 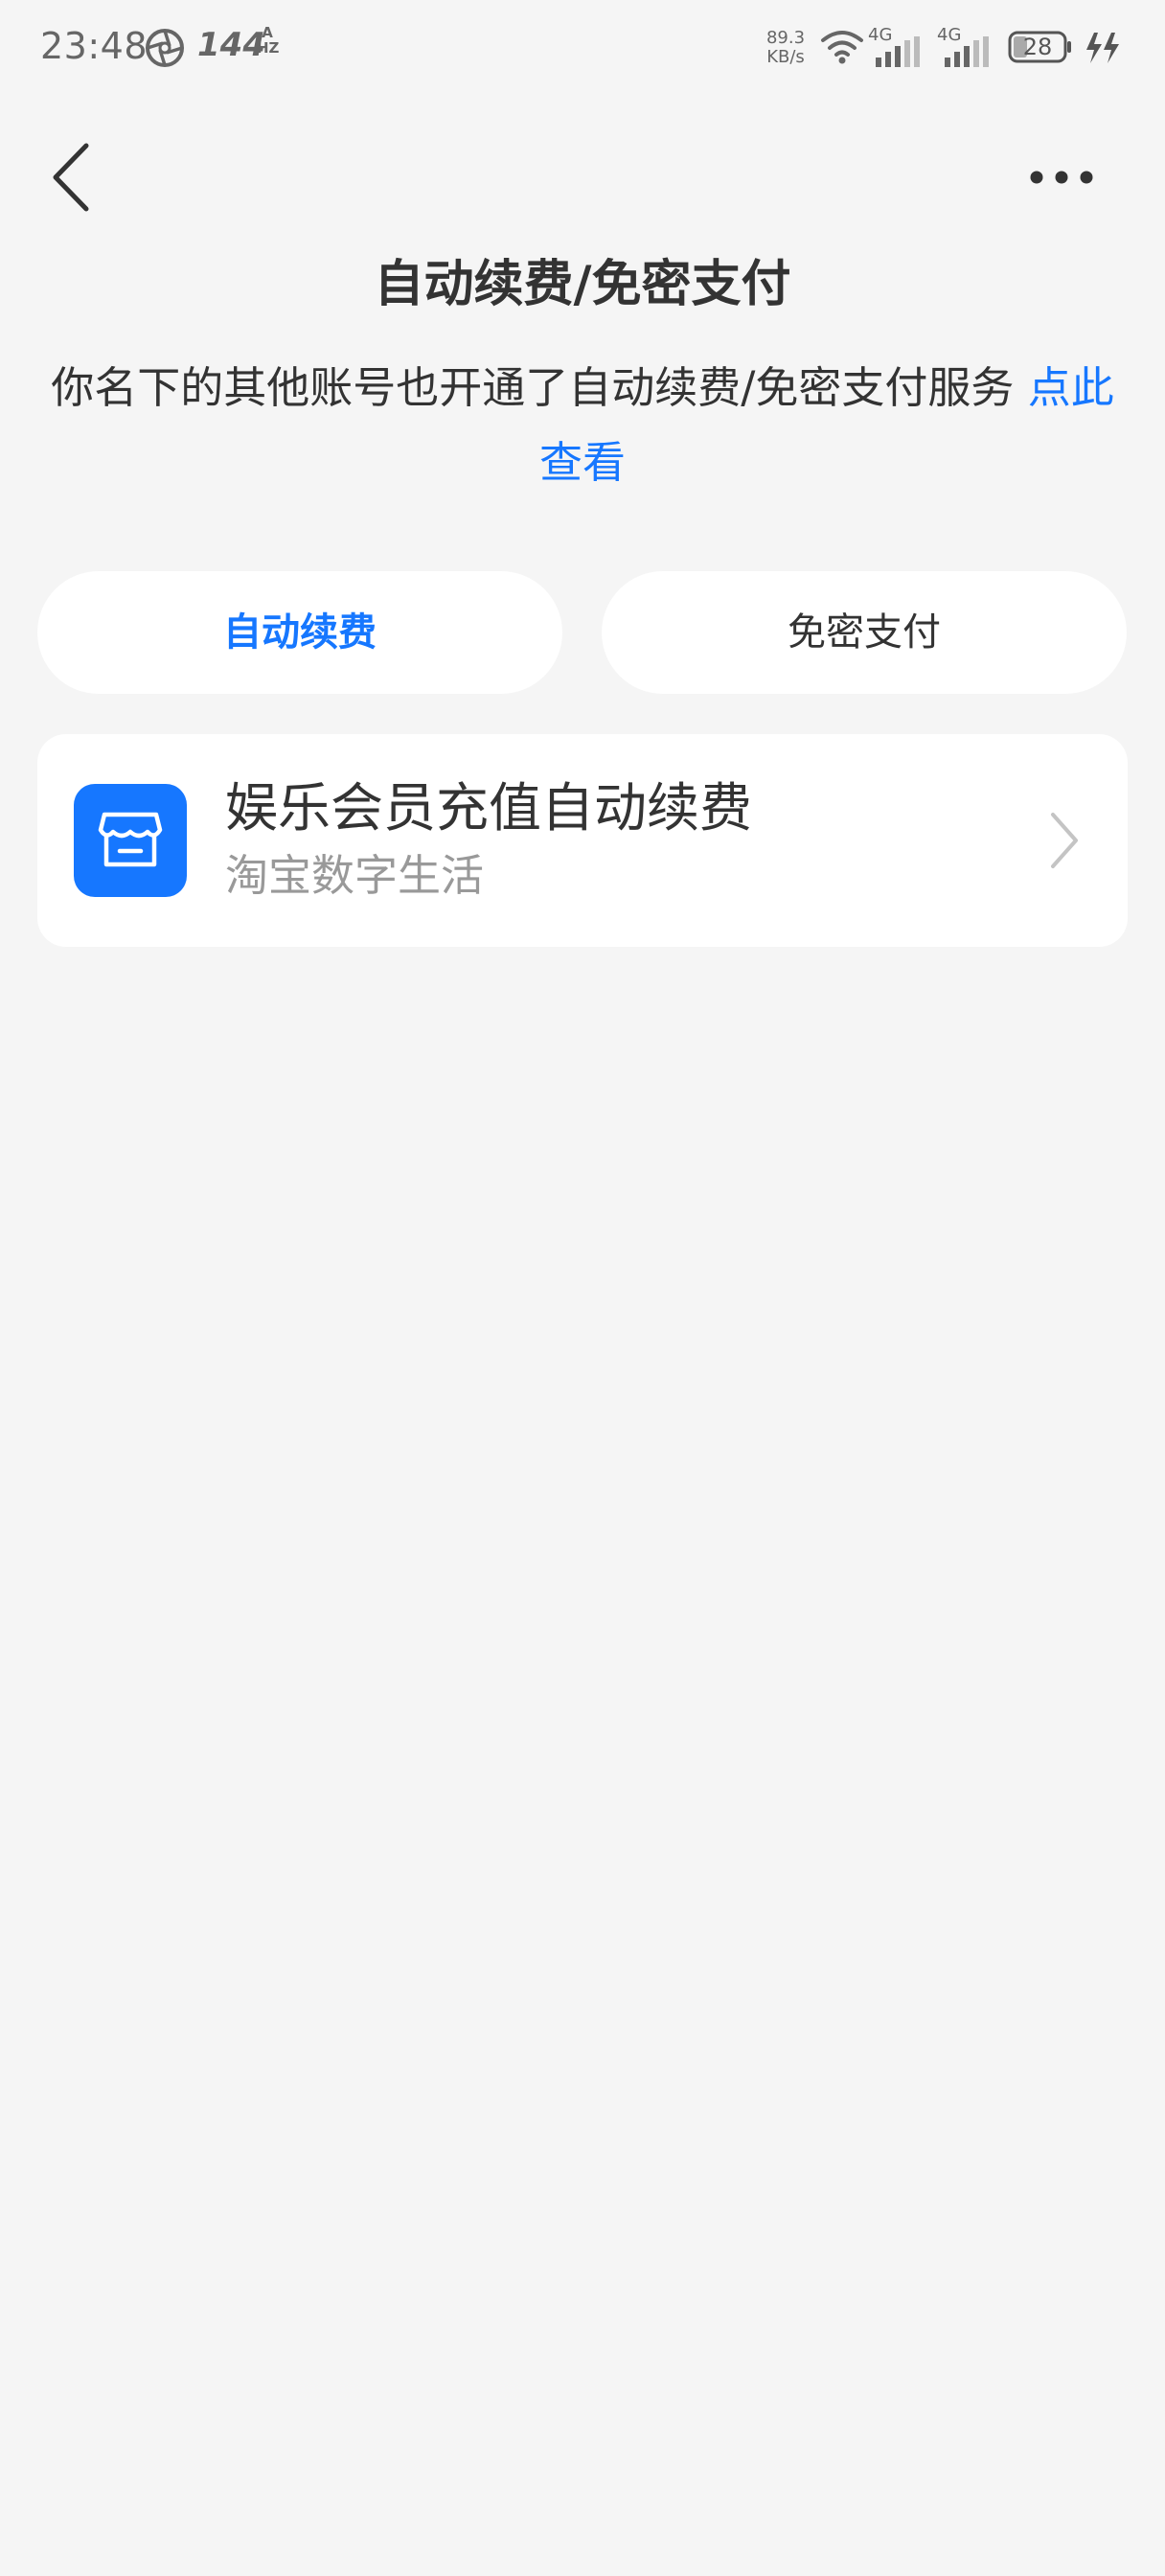 What do you see at coordinates (489, 808) in the screenshot?
I see `service-title: 娱乐会员充值自动续费` at bounding box center [489, 808].